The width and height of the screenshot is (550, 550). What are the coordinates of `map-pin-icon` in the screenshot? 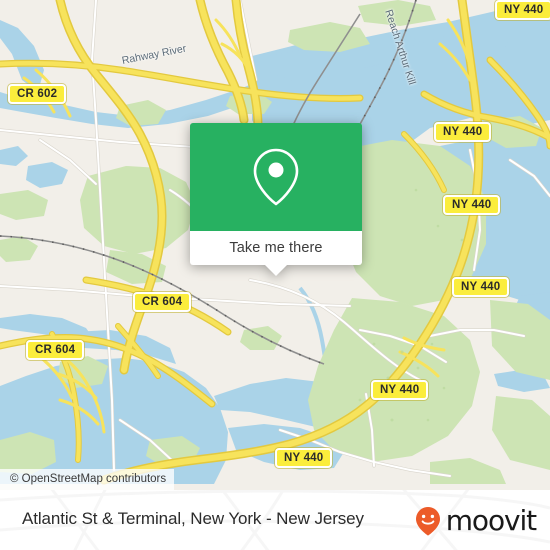 It's located at (276, 177).